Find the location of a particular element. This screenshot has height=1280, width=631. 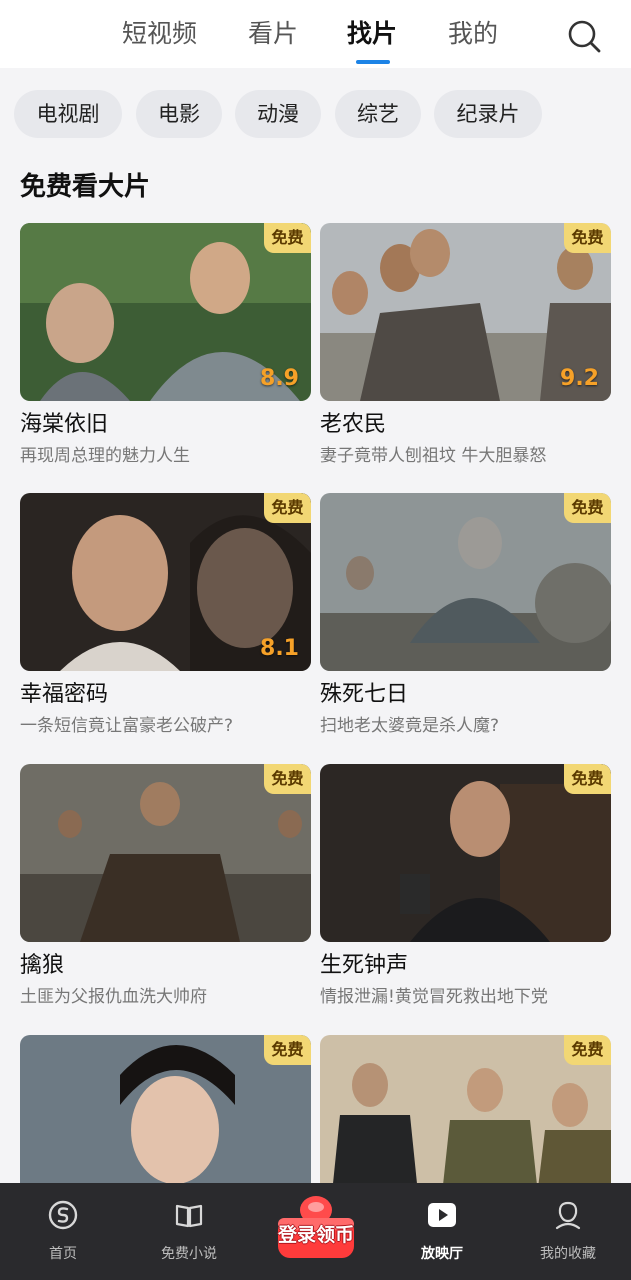

movie-title: 擒狼 is located at coordinates (165, 966).